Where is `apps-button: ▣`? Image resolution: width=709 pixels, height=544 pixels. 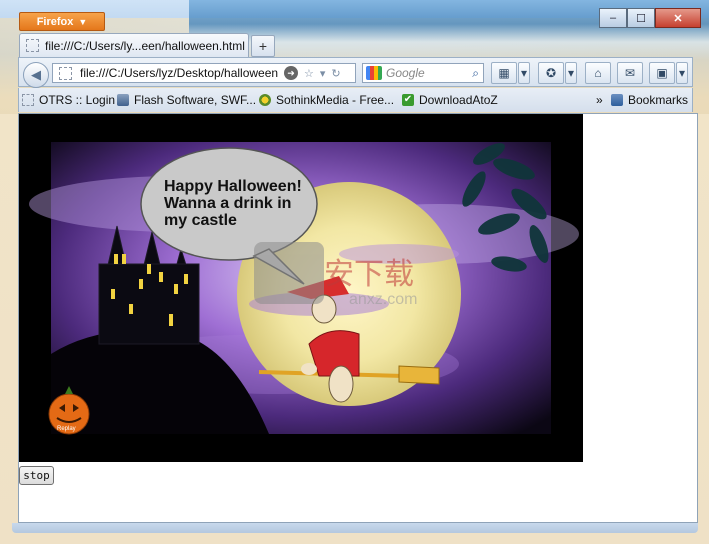 apps-button: ▣ is located at coordinates (662, 73).